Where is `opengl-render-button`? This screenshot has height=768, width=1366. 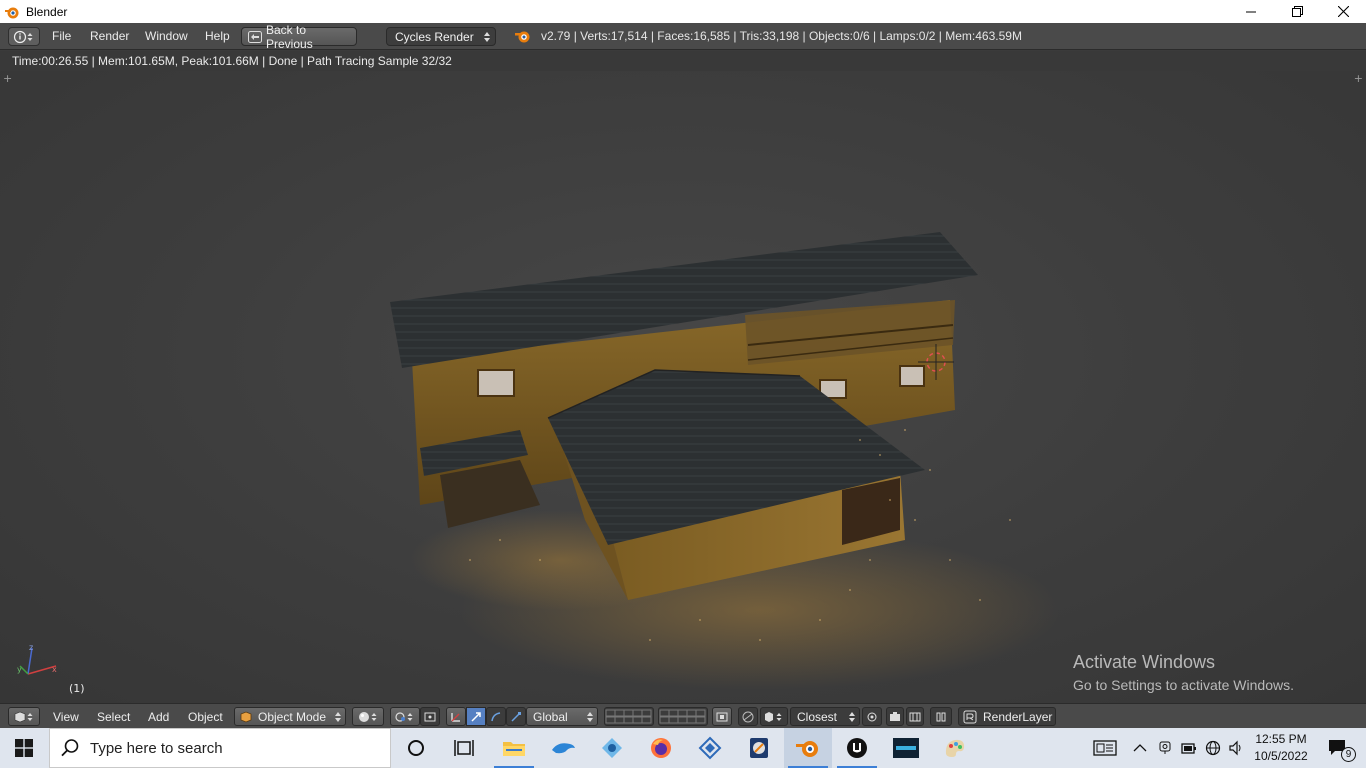 opengl-render-button is located at coordinates (872, 716).